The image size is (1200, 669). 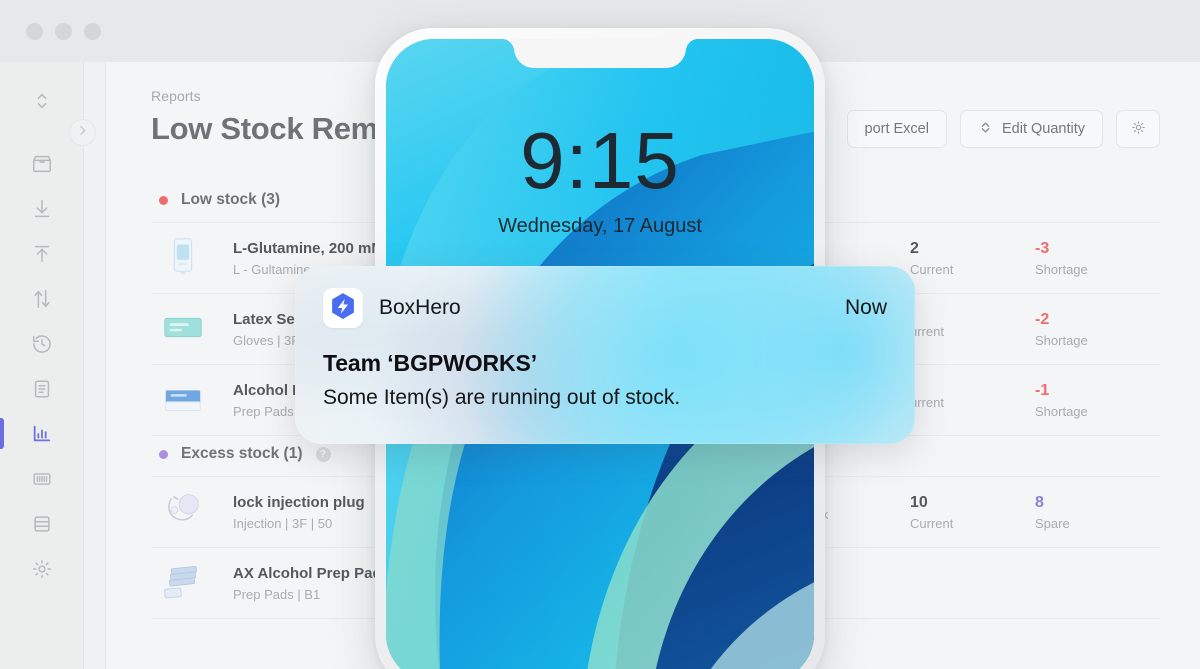 I want to click on prep-pad-icon, so click(x=183, y=400).